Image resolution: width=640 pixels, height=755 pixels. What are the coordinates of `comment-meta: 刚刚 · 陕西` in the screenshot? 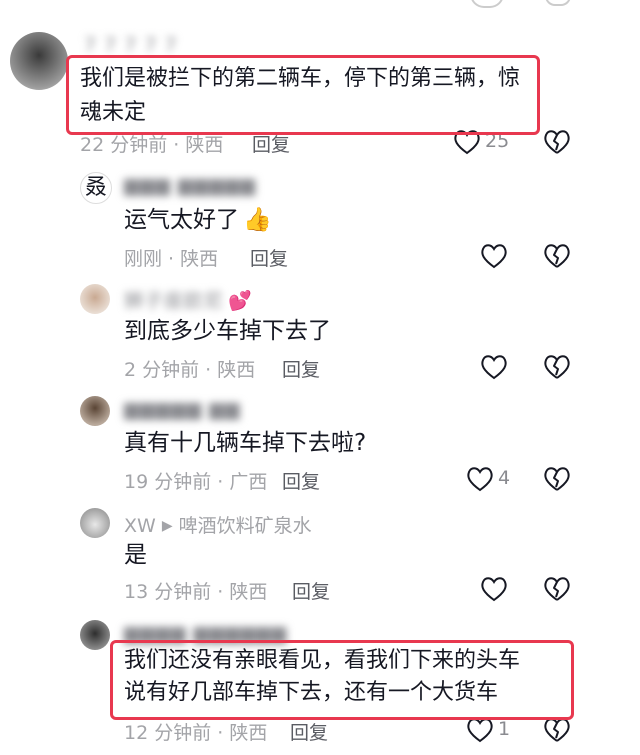 It's located at (171, 259).